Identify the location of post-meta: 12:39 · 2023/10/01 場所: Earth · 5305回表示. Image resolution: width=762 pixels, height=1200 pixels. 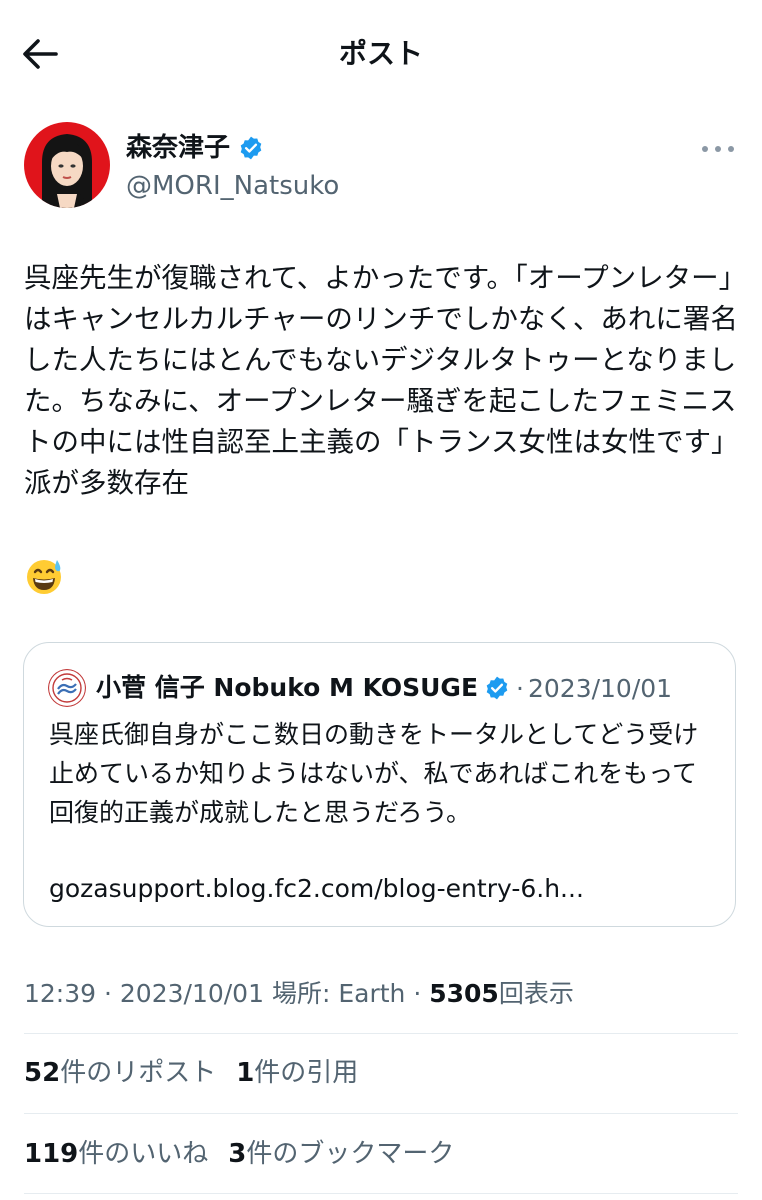
(299, 994).